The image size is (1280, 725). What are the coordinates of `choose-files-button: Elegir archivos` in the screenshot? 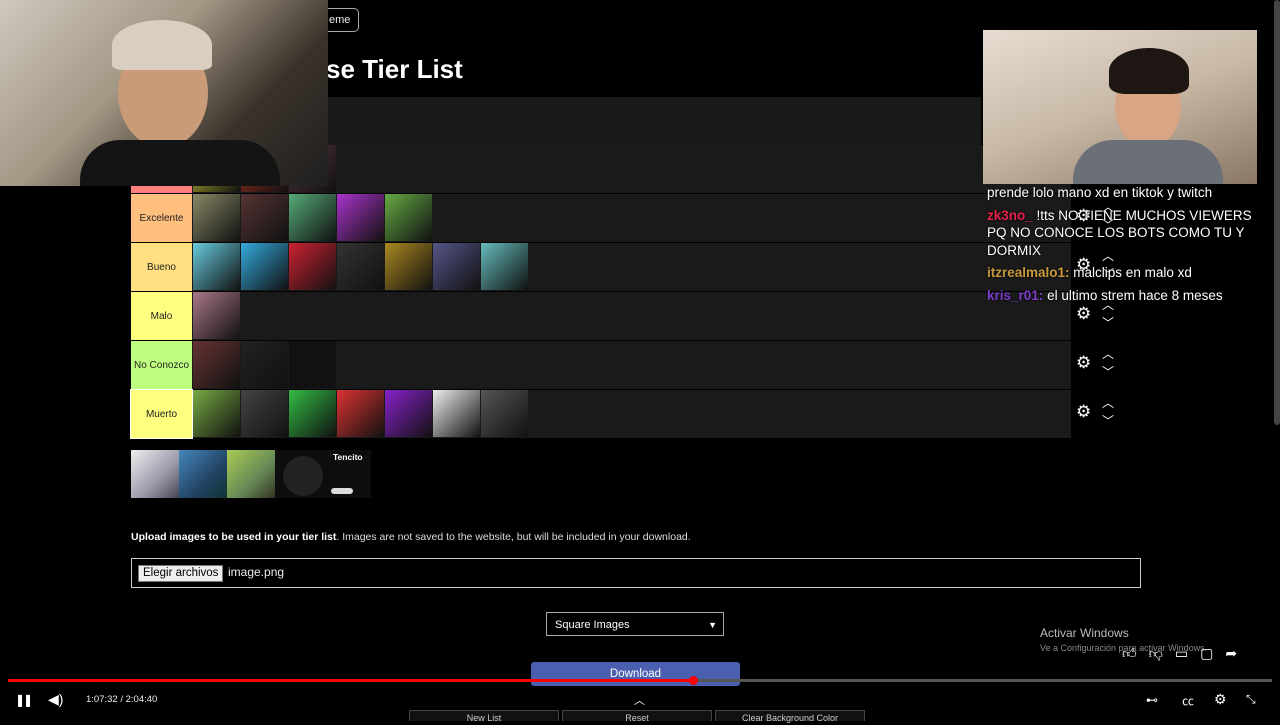 It's located at (181, 573).